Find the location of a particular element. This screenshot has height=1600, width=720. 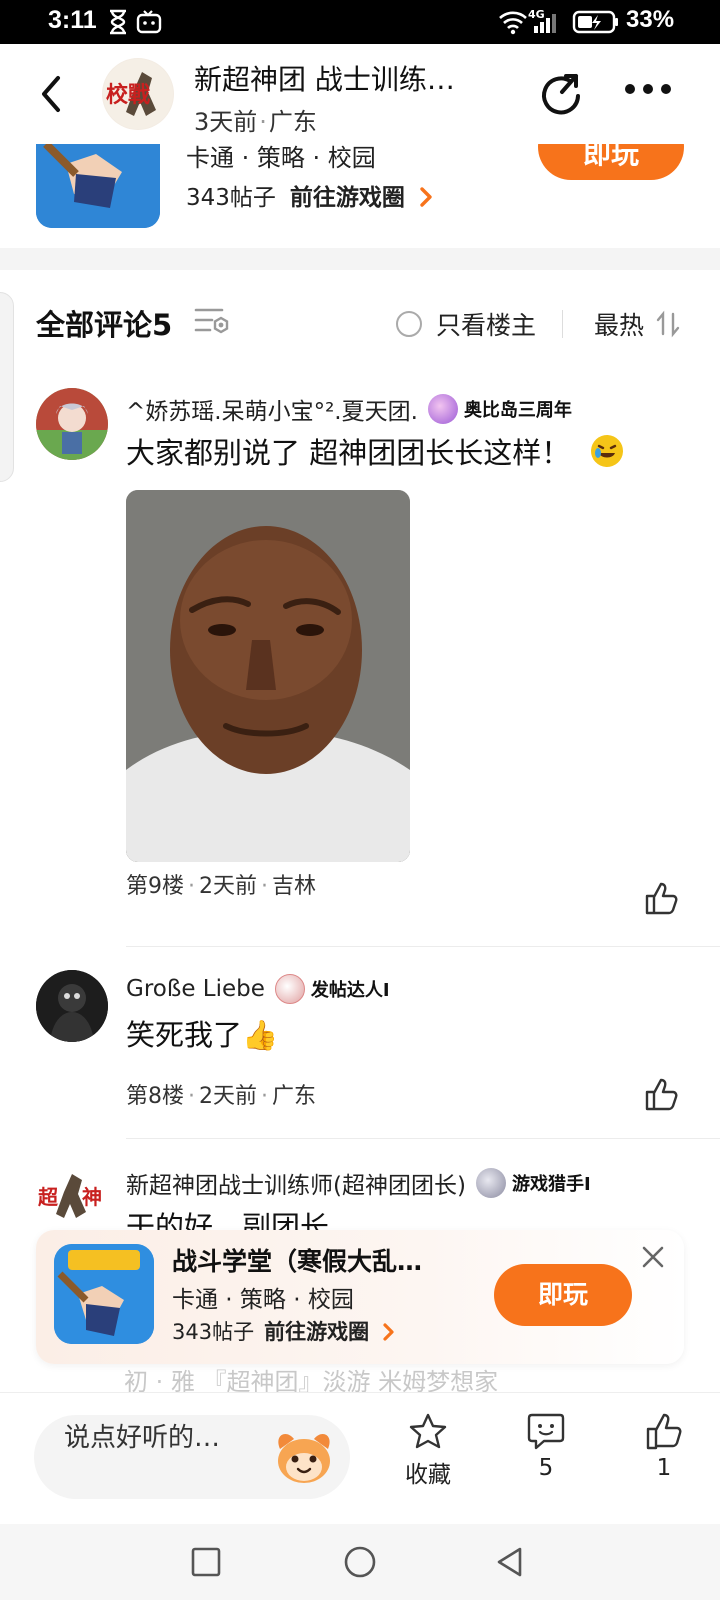

star-icon is located at coordinates (428, 1431).